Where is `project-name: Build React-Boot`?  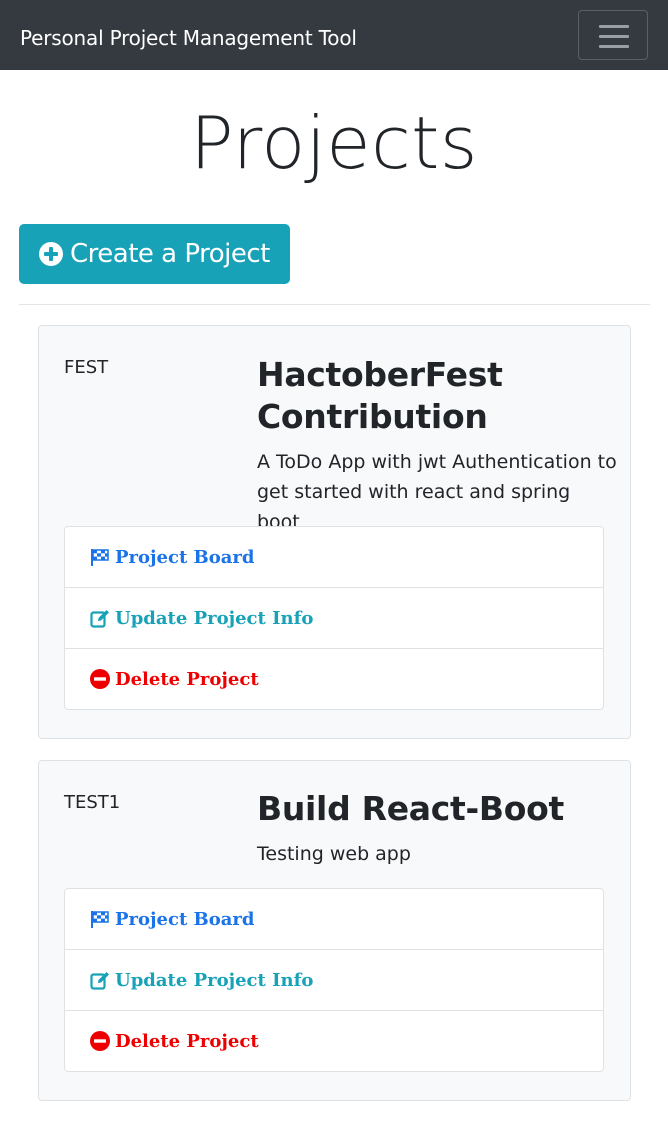
project-name: Build React-Boot is located at coordinates (410, 808).